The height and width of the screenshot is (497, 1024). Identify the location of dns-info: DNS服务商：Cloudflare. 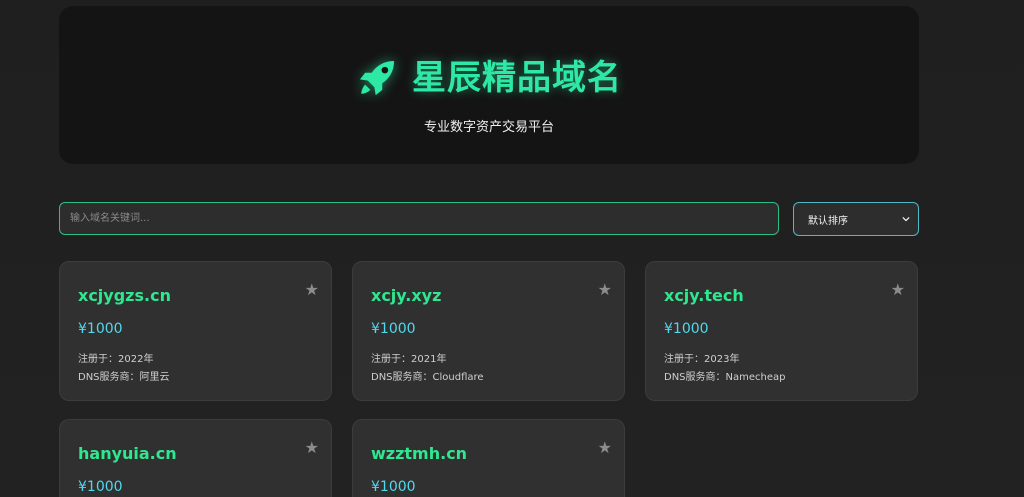
(427, 375).